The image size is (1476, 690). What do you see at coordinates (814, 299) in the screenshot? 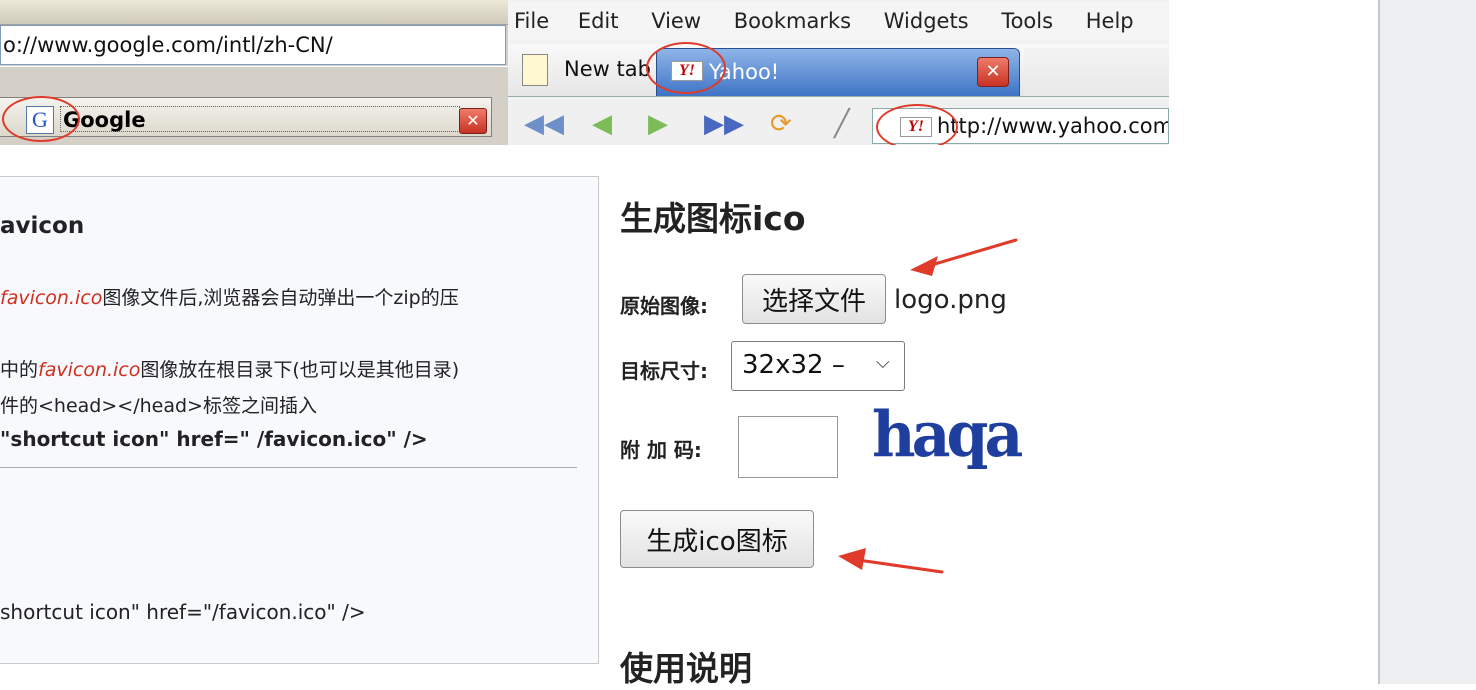
I see `choose-file-button: 选择文件` at bounding box center [814, 299].